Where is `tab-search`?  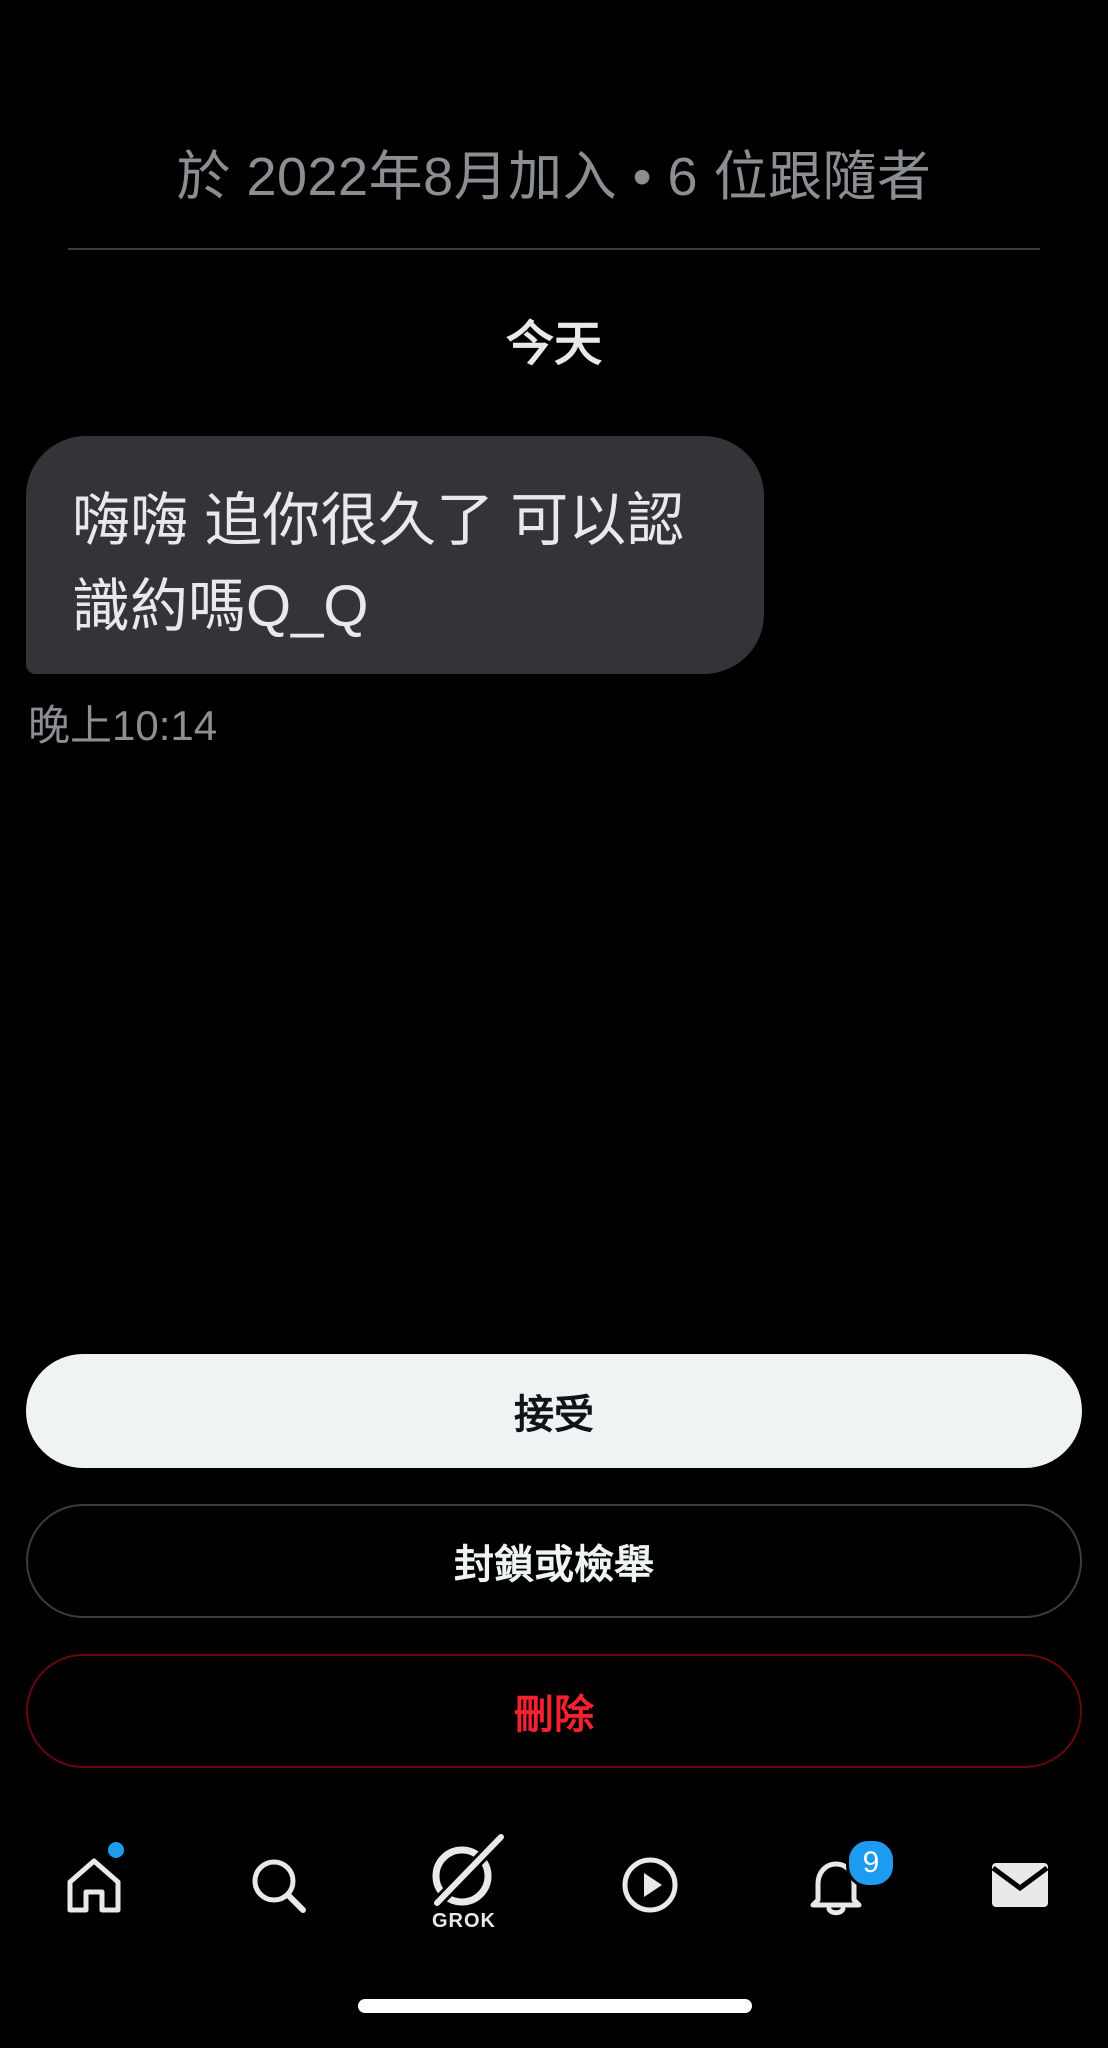
tab-search is located at coordinates (278, 1885).